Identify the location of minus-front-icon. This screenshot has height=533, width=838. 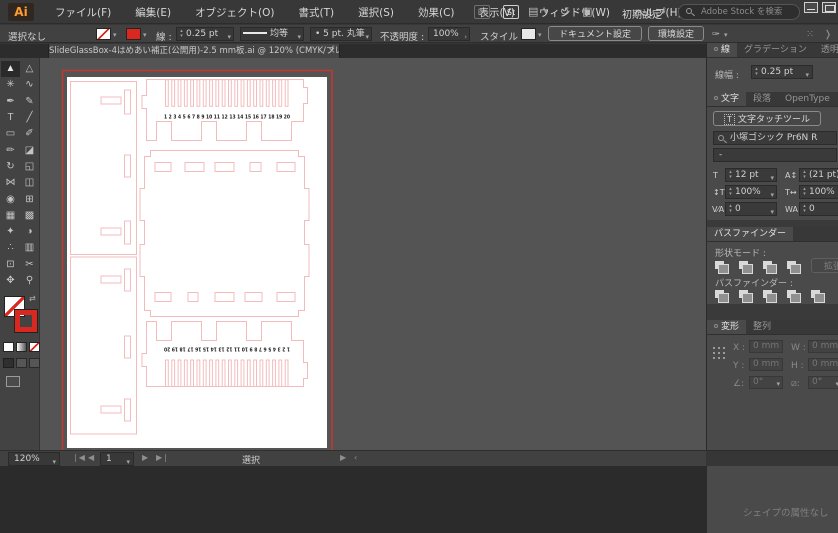
(746, 267).